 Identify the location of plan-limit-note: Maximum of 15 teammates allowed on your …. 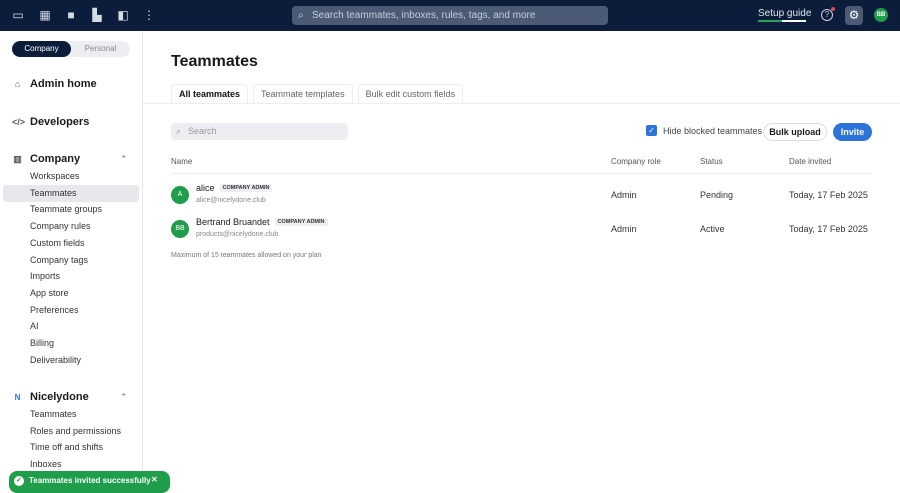
(246, 255).